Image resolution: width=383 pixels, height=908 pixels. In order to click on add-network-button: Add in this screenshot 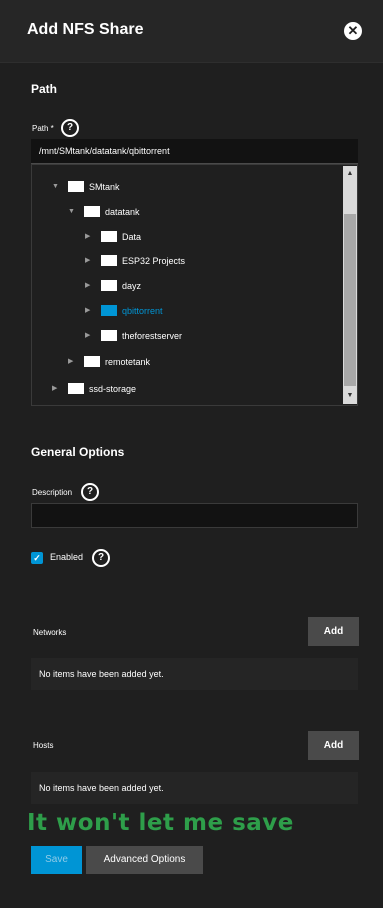, I will do `click(333, 631)`.